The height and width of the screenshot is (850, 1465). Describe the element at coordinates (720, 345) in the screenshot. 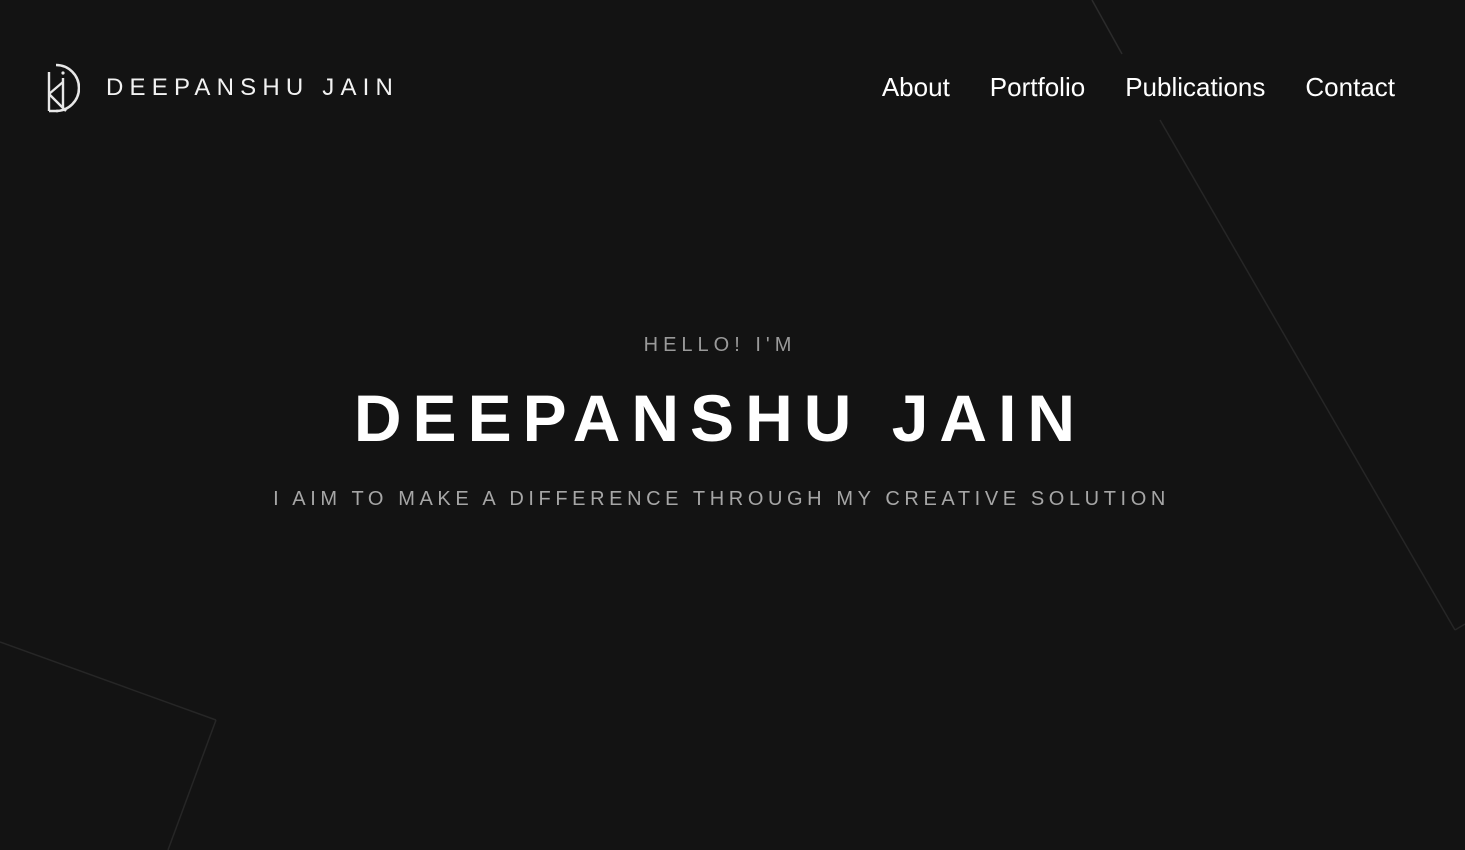

I see `hero-greeting: HELLO! I'M` at that location.